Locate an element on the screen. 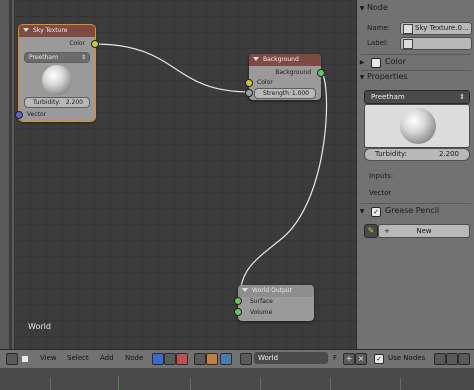 The height and width of the screenshot is (390, 474). menu-node: Node is located at coordinates (134, 358).